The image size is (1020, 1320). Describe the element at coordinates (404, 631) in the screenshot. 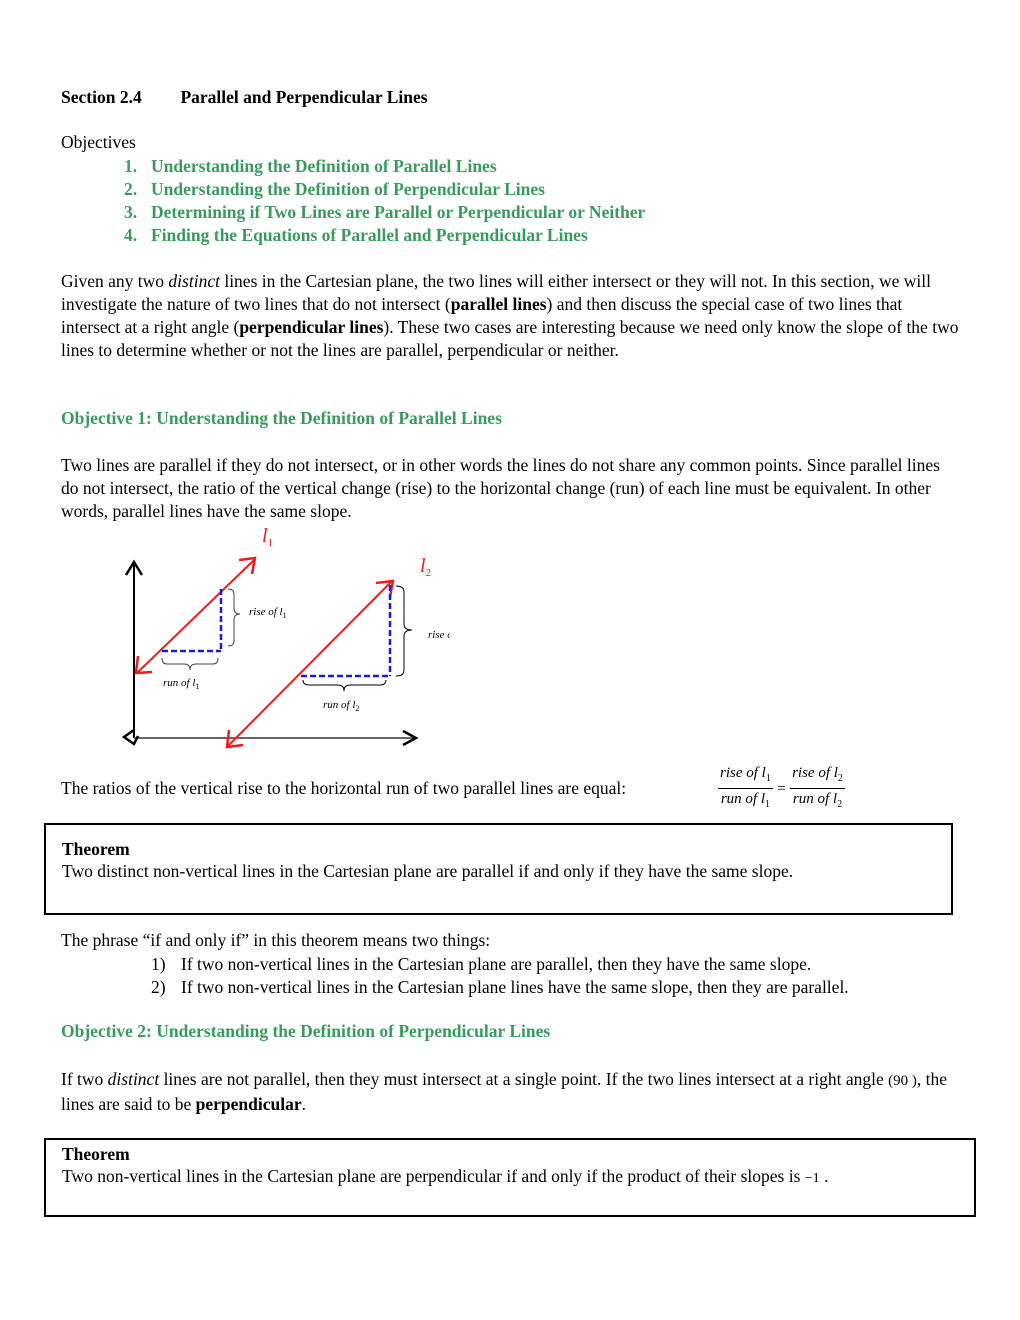

I see `rise-l2-brace` at that location.